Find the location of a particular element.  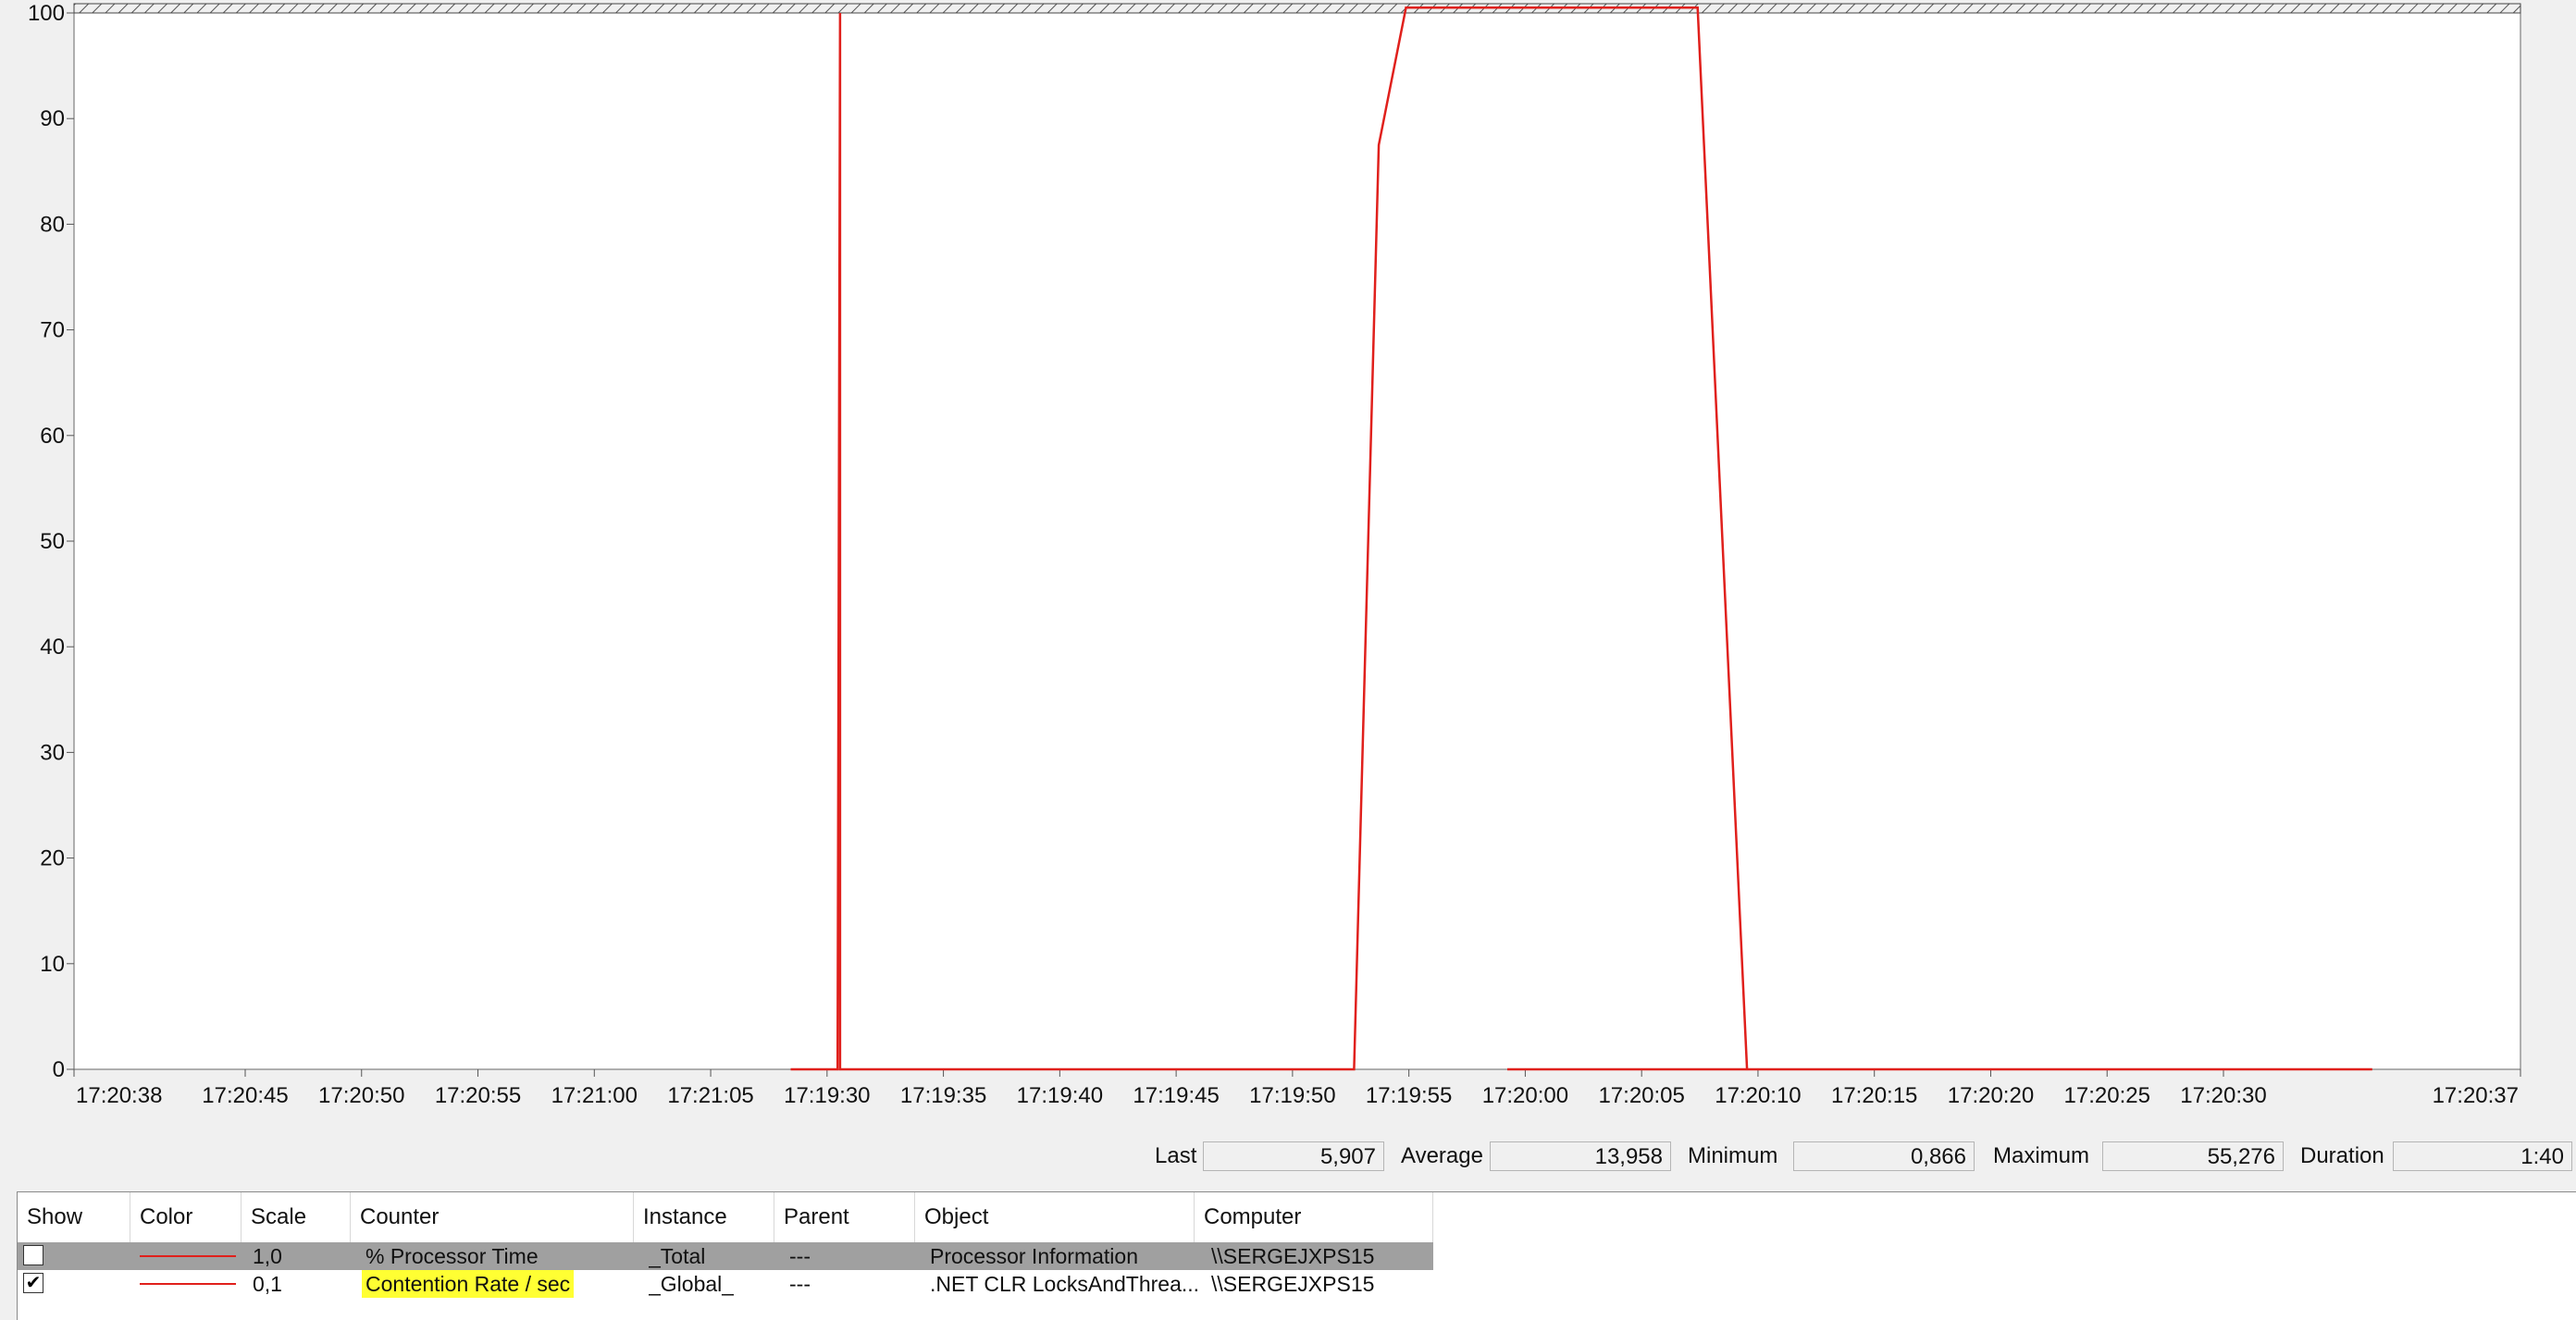

y-tick-label: 100 is located at coordinates (47, 13).